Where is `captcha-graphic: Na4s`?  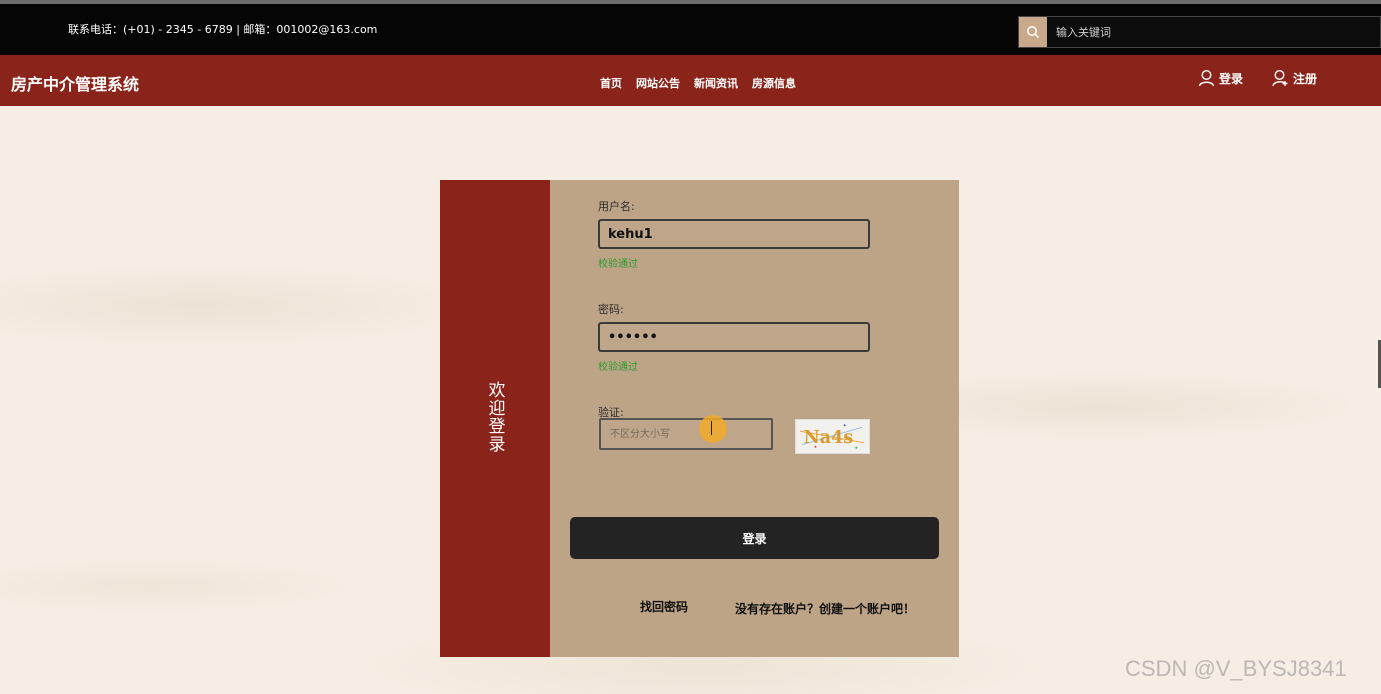
captcha-graphic: Na4s is located at coordinates (832, 436).